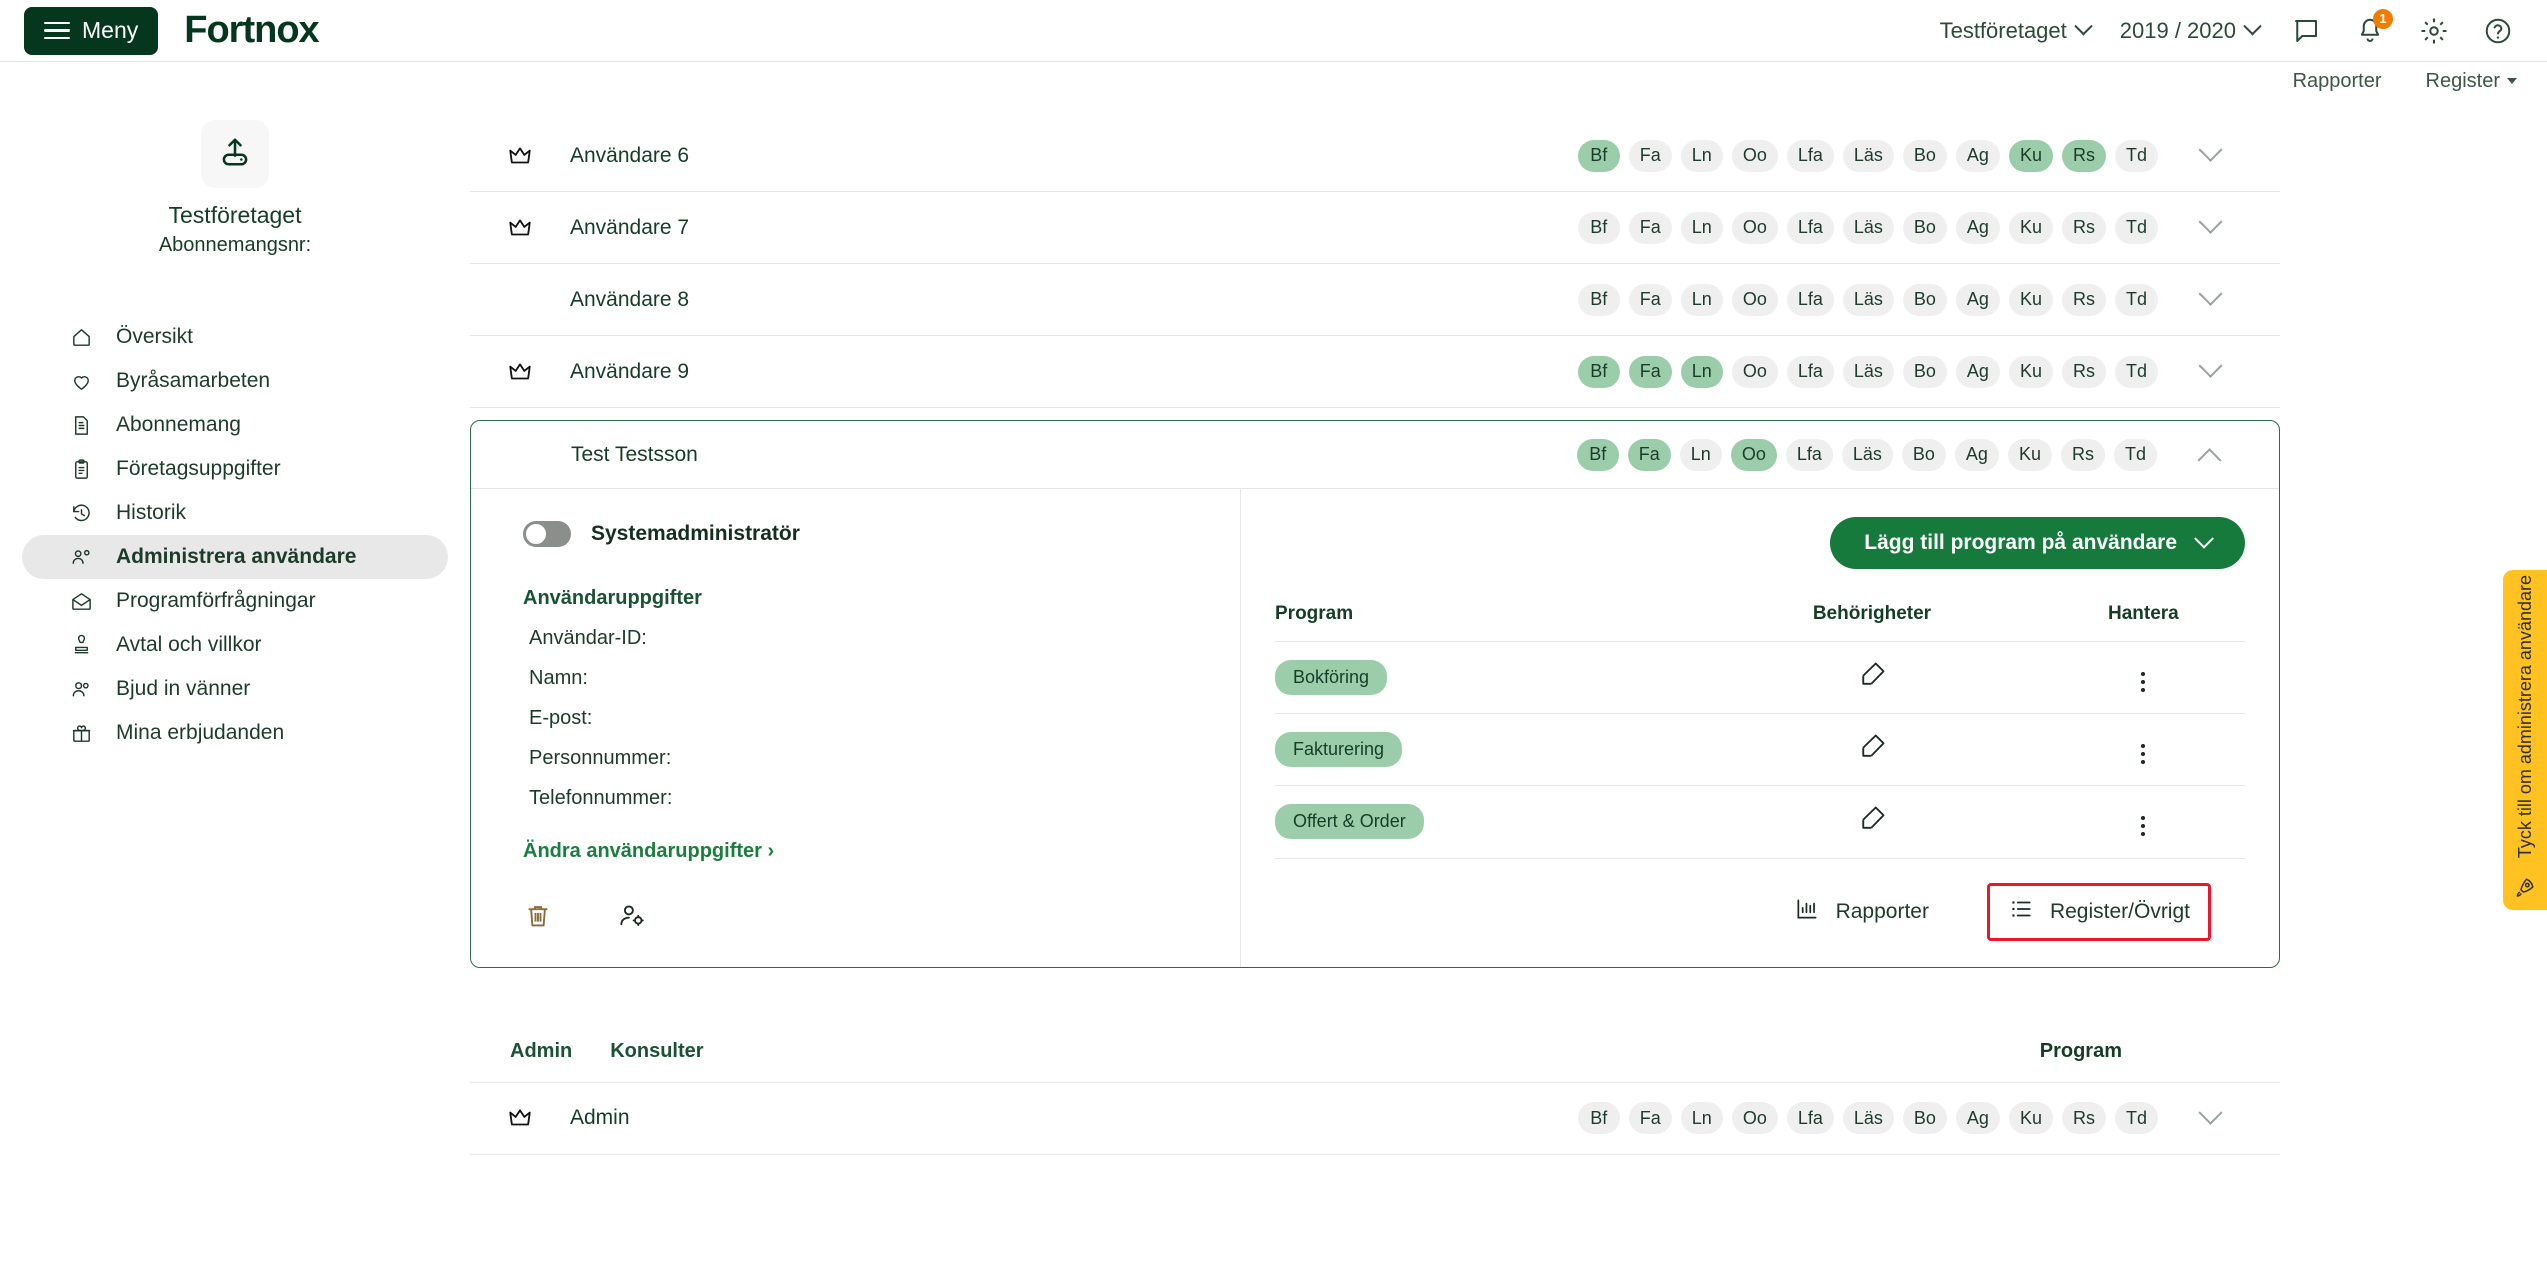 This screenshot has height=1270, width=2547. I want to click on sidebar-item-avtal-och-villkor: Avtal och villkor, so click(235, 645).